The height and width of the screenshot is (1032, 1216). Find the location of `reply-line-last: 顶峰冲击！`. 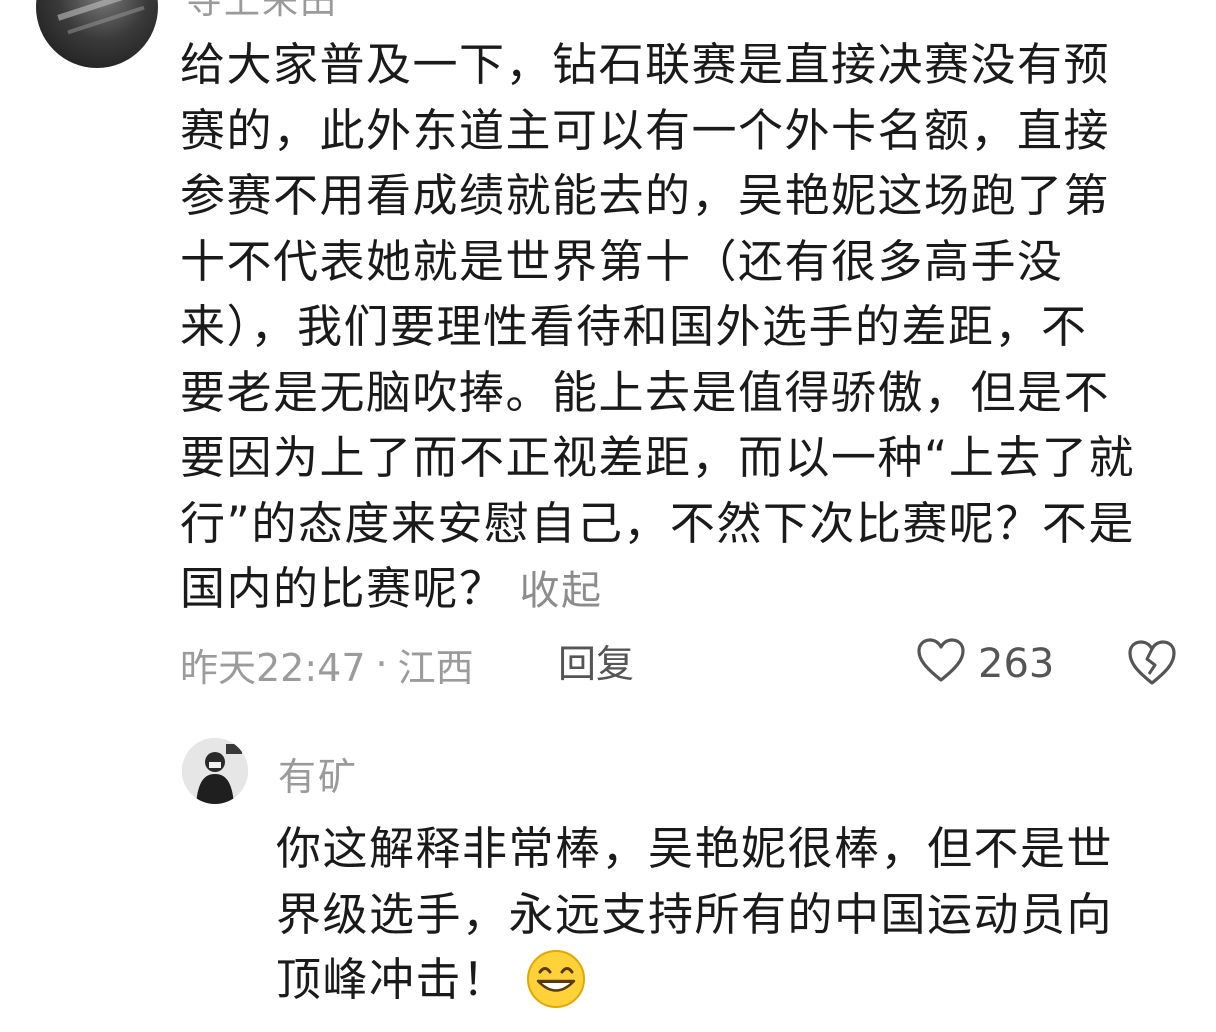

reply-line-last: 顶峰冲击！ is located at coordinates (726, 980).